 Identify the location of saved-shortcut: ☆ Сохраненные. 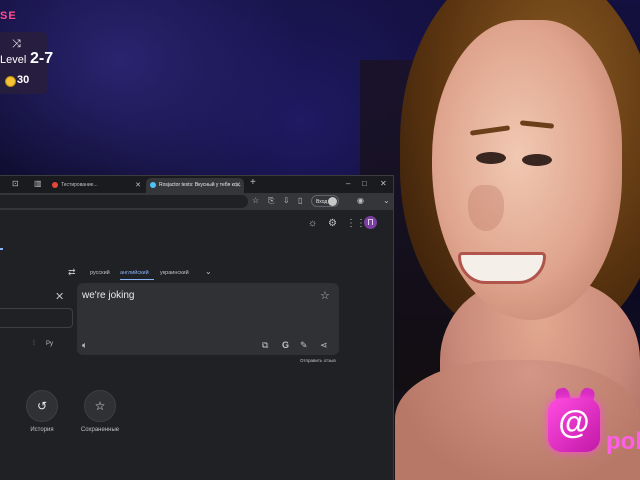
(100, 411).